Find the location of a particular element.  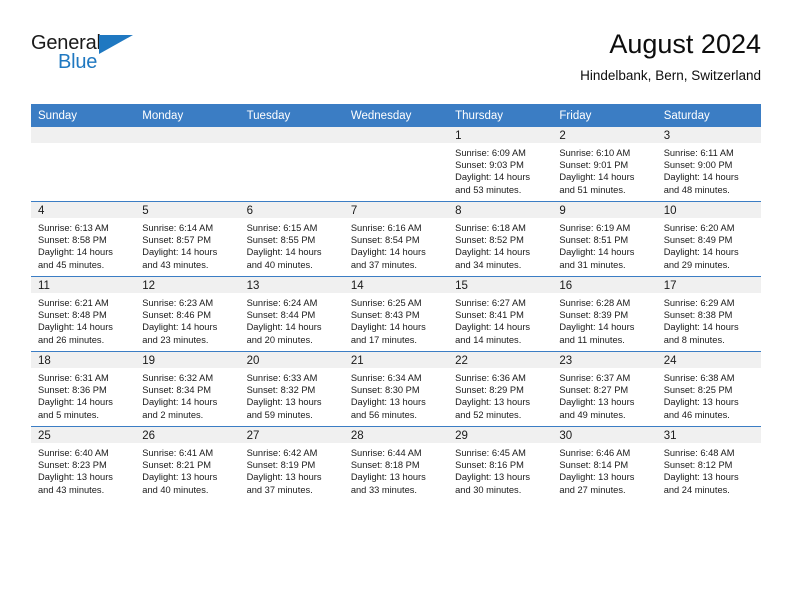

day-detail-line: and 51 minutes. is located at coordinates (592, 189).